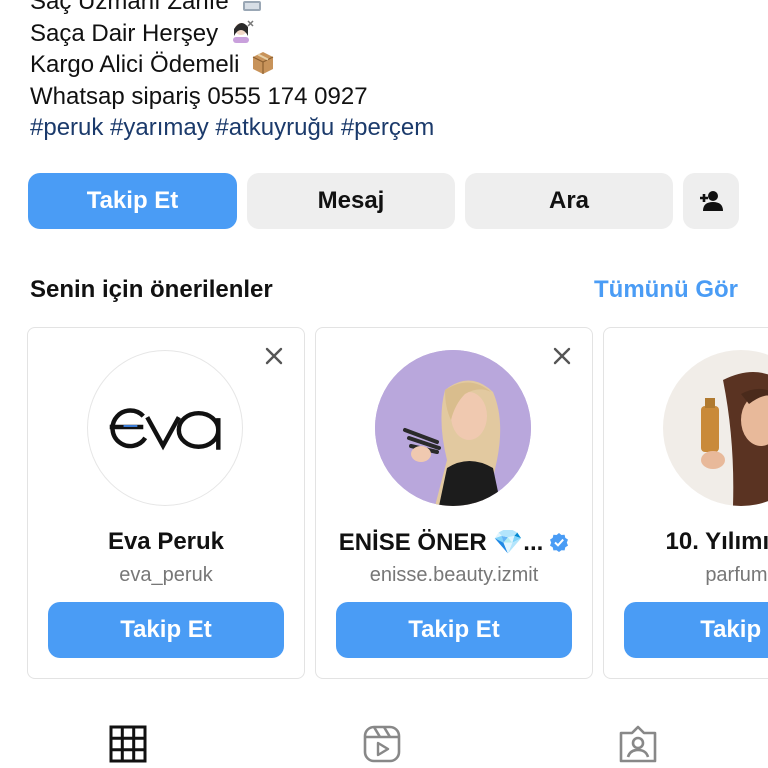 Image resolution: width=768 pixels, height=768 pixels. What do you see at coordinates (736, 575) in the screenshot?
I see `suggestion-handle: parfume` at bounding box center [736, 575].